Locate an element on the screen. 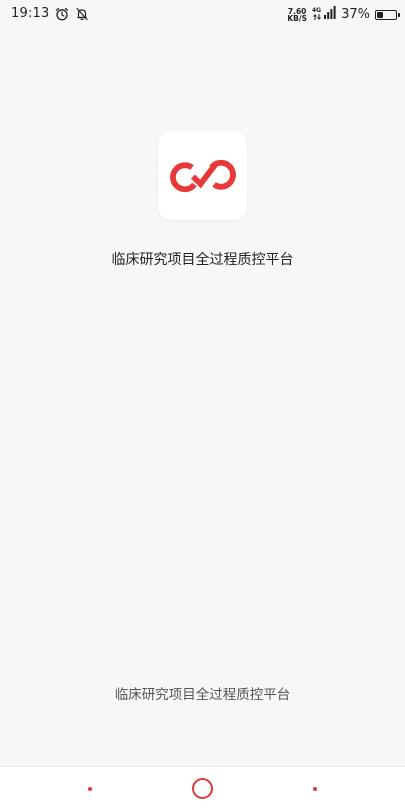 Image resolution: width=405 pixels, height=810 pixels. back-button is located at coordinates (90, 789).